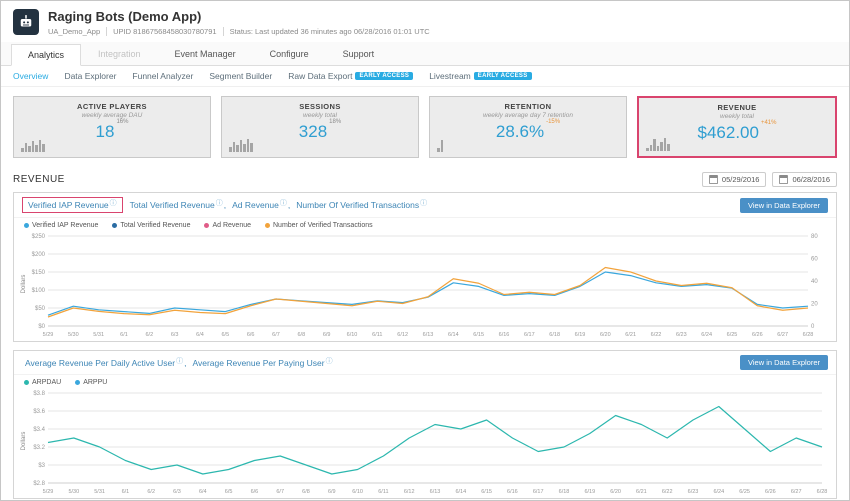  What do you see at coordinates (261, 205) in the screenshot?
I see `metric-tab-ad-revenue: Ad Revenue ⓘ` at bounding box center [261, 205].